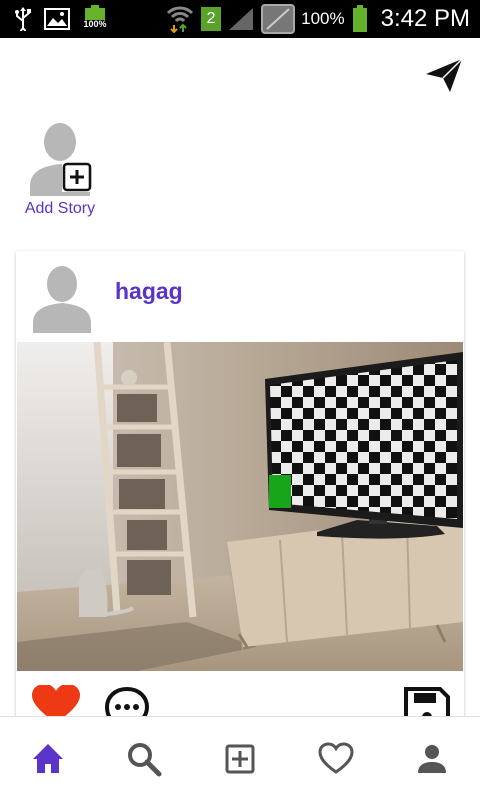 This screenshot has width=480, height=800. Describe the element at coordinates (211, 19) in the screenshot. I see `sim-indicator: 2` at that location.